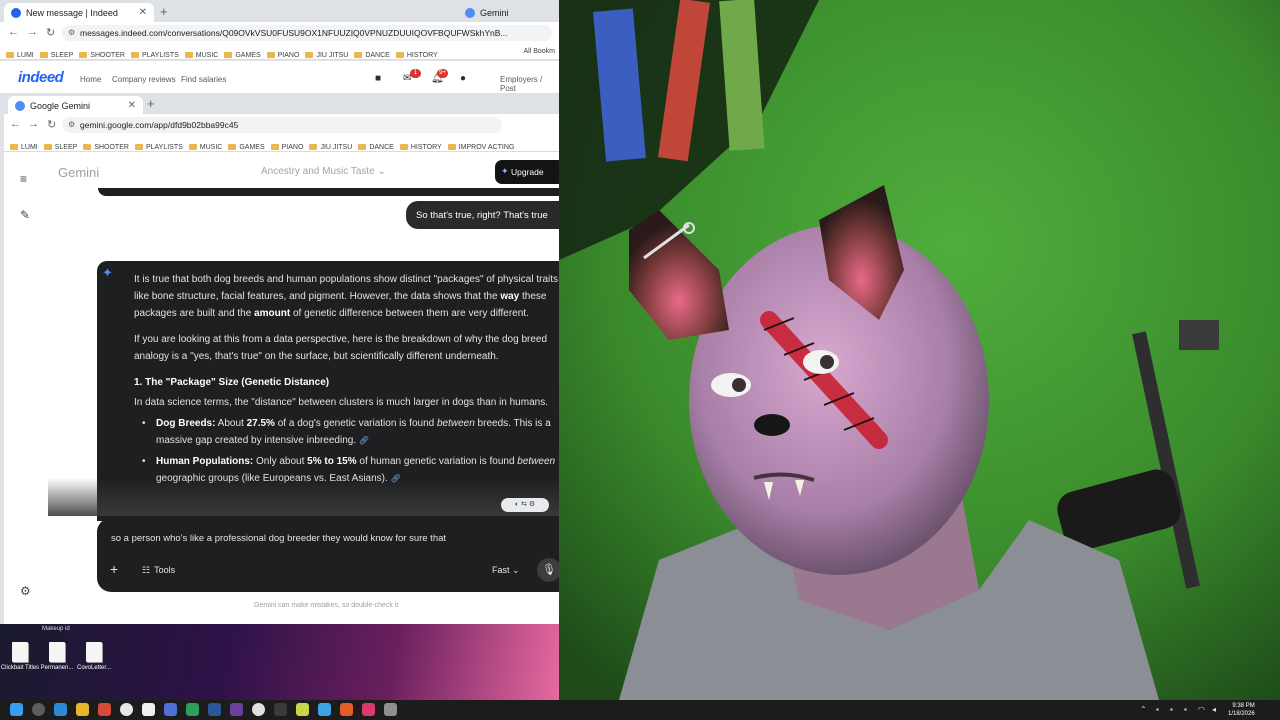  I want to click on inner-address-bar: ⚙ gemini.google.com/app/dfd9b02bba99c45, so click(282, 125).